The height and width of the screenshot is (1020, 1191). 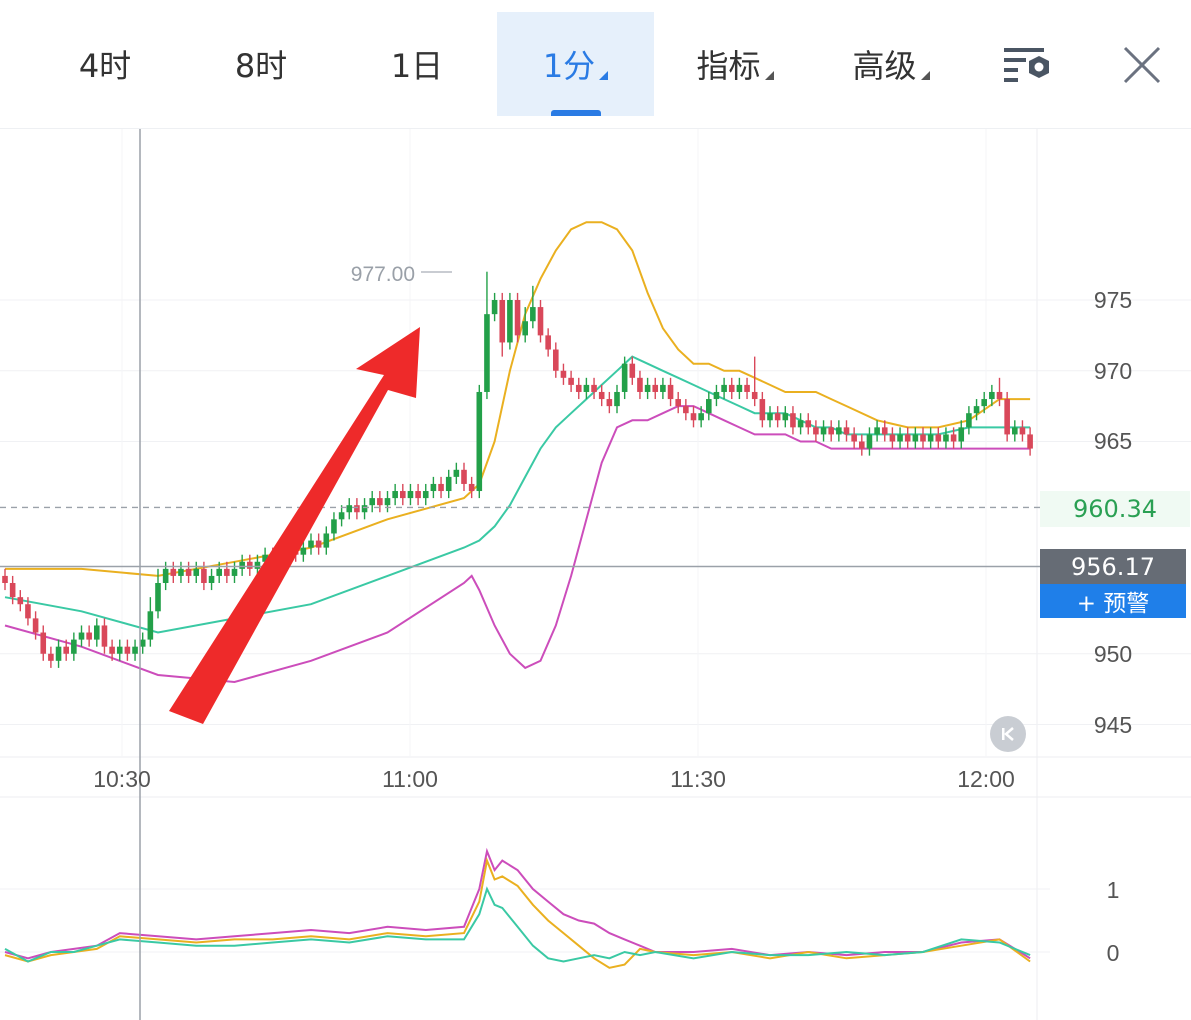 I want to click on tab-label: 高级, so click(x=884, y=66).